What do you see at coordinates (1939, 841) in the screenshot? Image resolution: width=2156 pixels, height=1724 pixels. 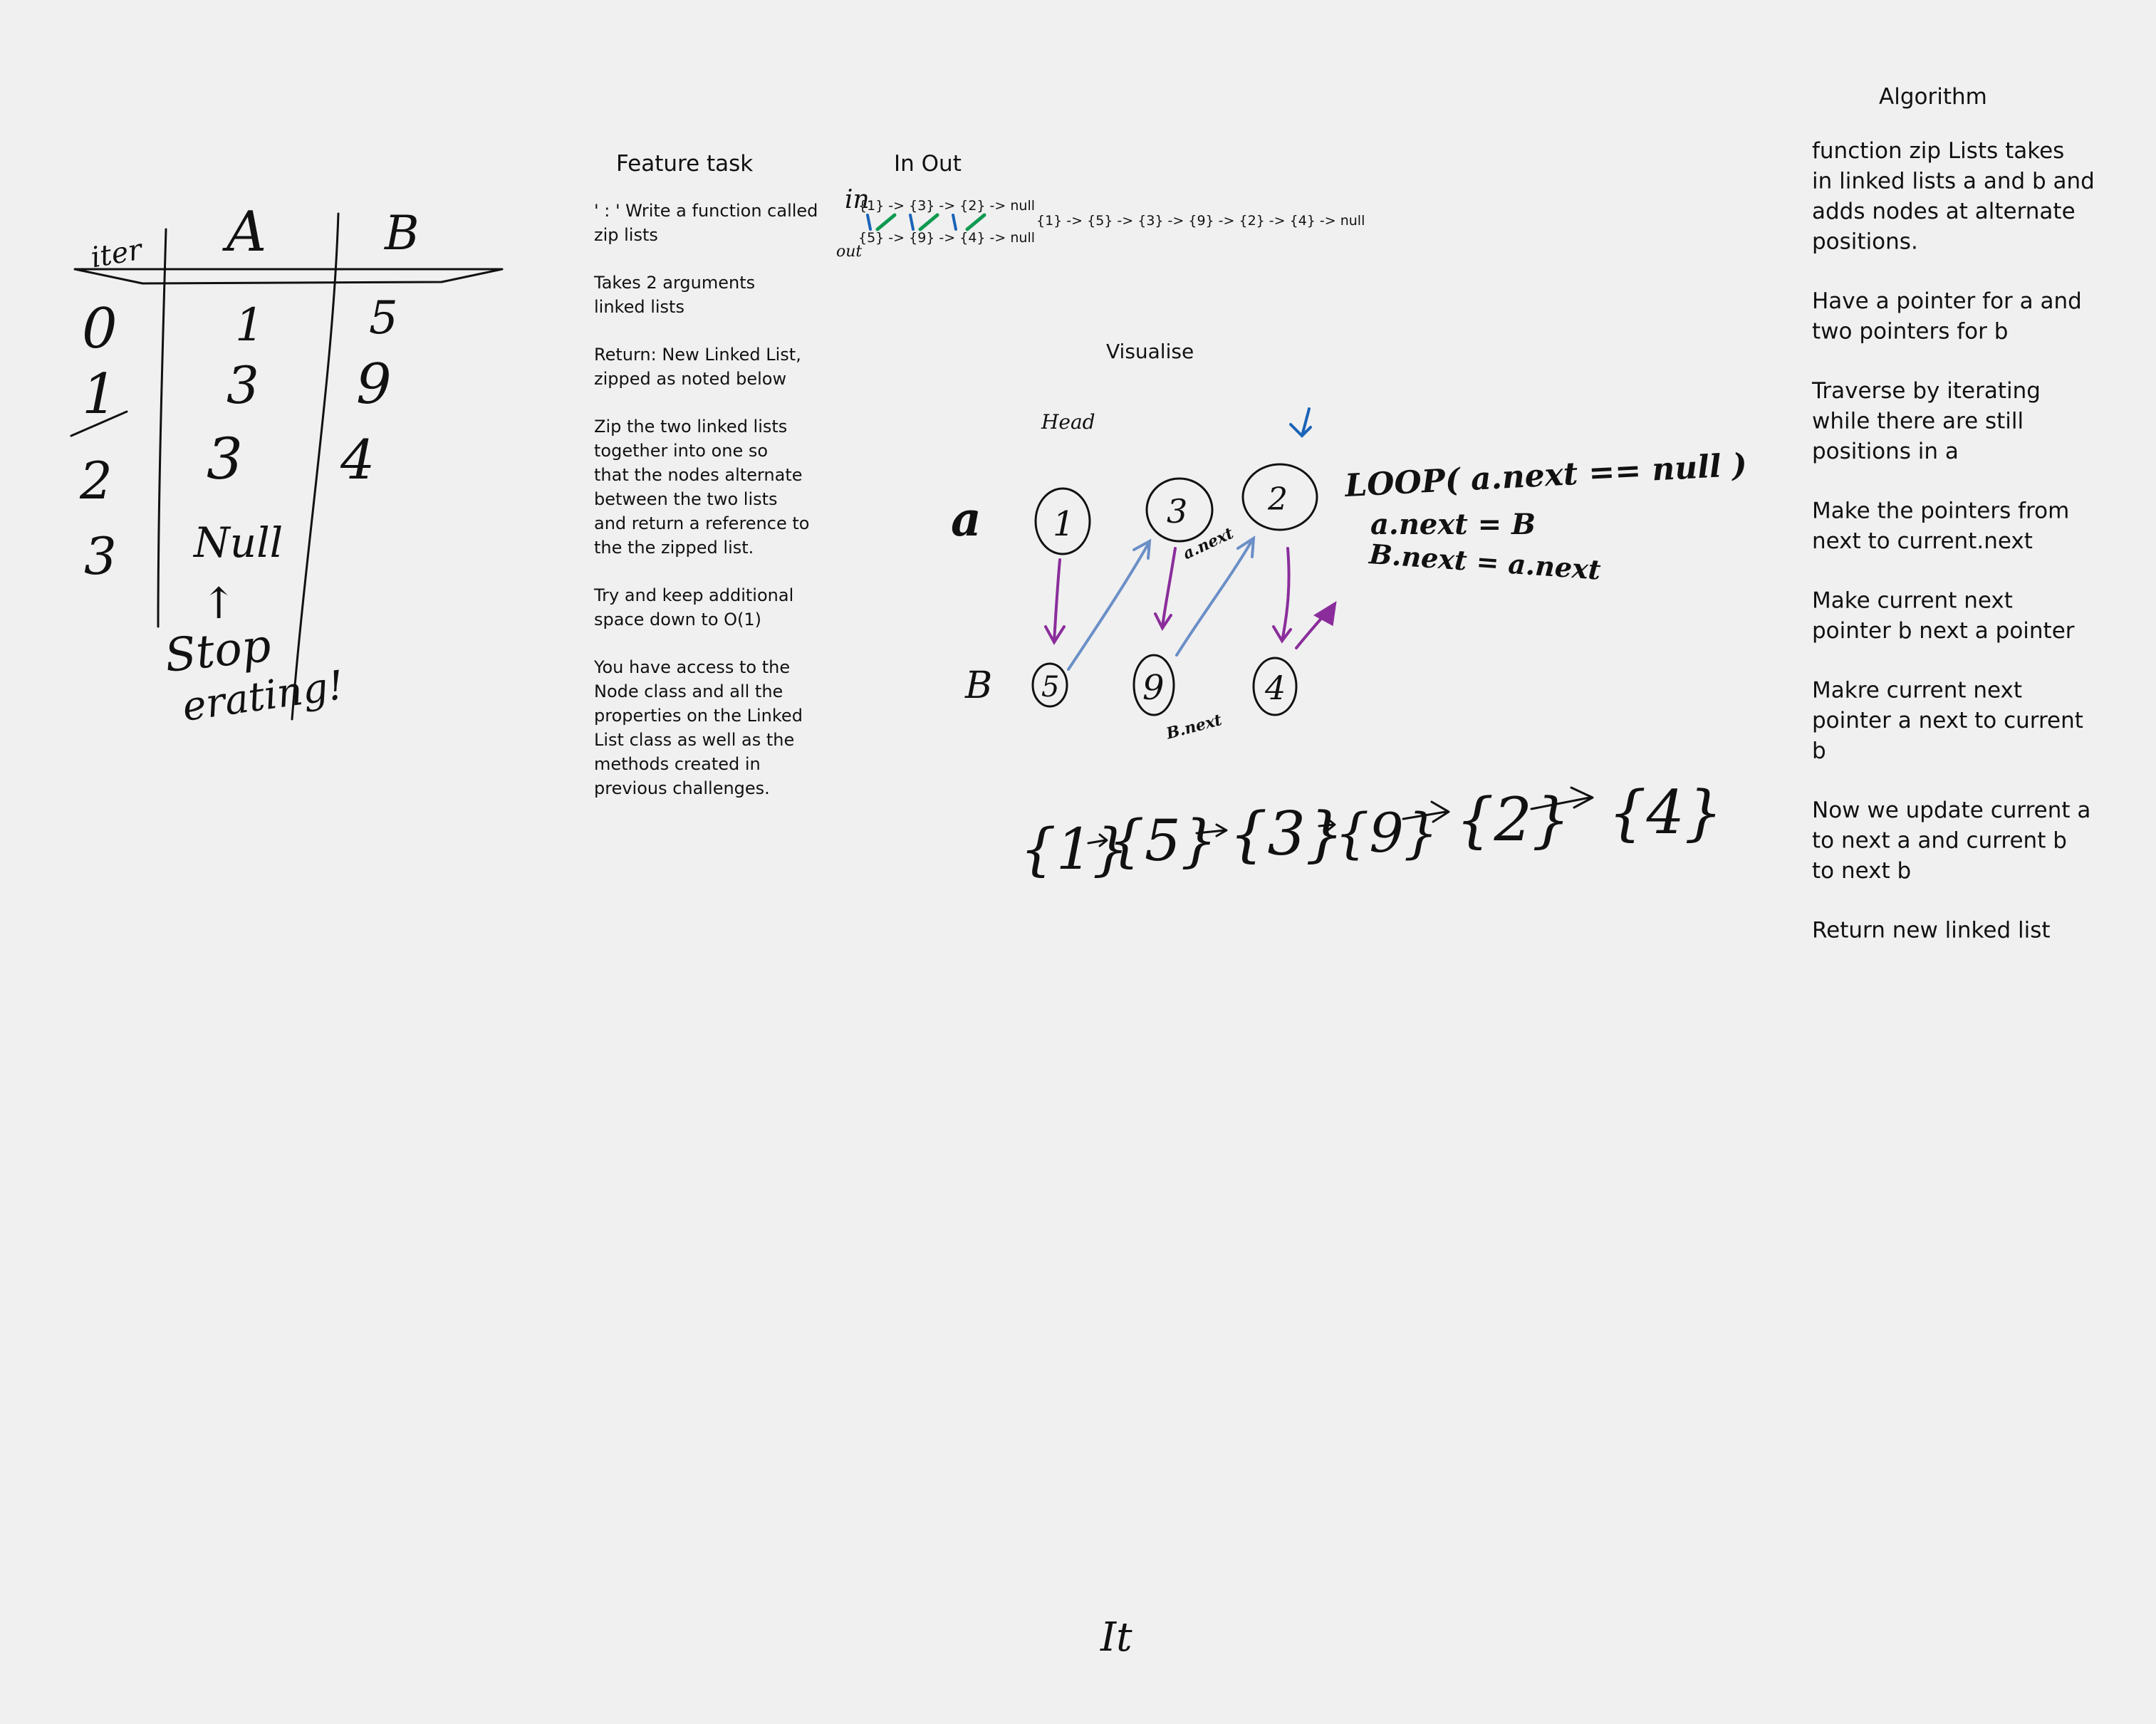 I see `algorithm-line: to next a and current b` at bounding box center [1939, 841].